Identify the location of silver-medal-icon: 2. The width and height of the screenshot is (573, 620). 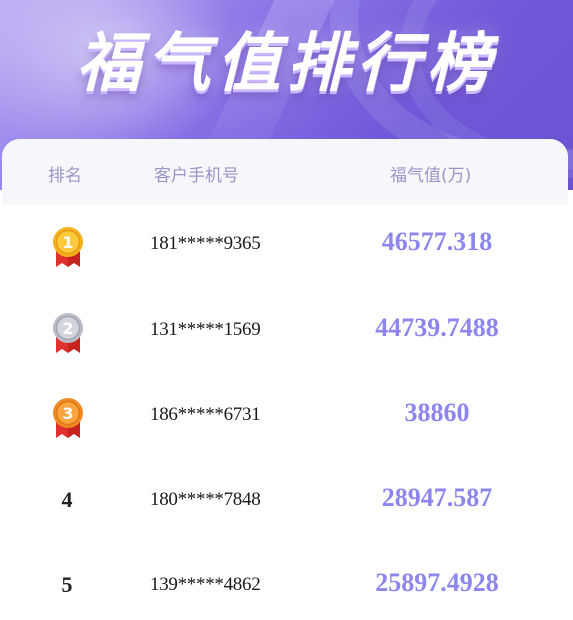
(68, 331).